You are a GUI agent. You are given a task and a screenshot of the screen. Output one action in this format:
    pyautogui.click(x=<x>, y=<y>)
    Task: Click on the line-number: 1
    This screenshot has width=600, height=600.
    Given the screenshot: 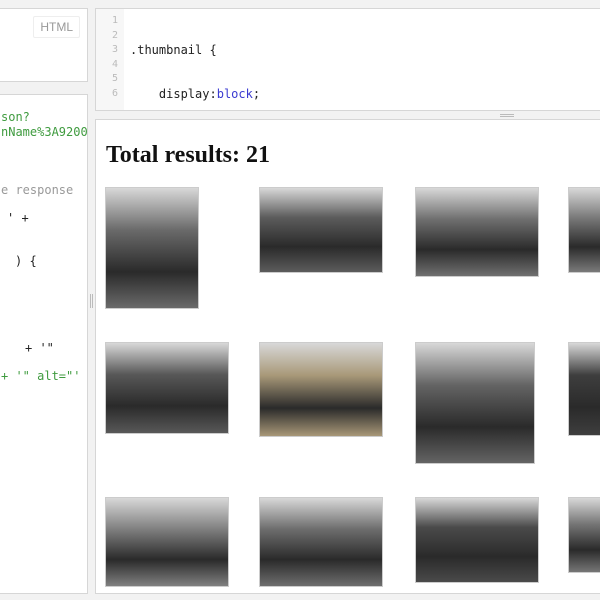 What is the action you would take?
    pyautogui.click(x=114, y=20)
    